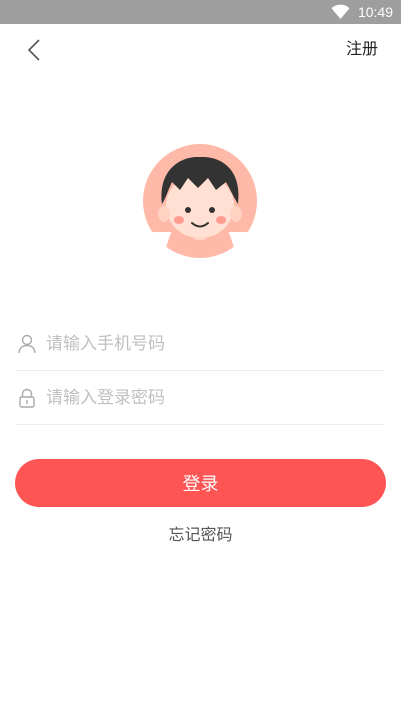 This screenshot has height=710, width=401. I want to click on login-button: 登录, so click(200, 483).